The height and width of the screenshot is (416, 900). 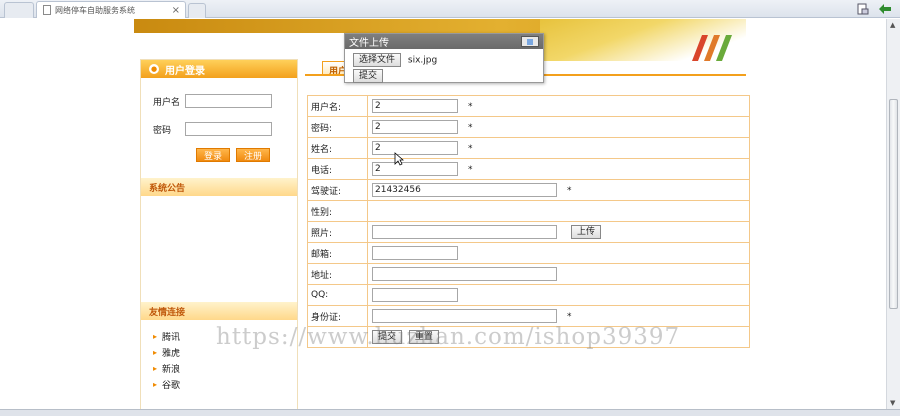 What do you see at coordinates (337, 106) in the screenshot?
I see `field-label: 用户名:` at bounding box center [337, 106].